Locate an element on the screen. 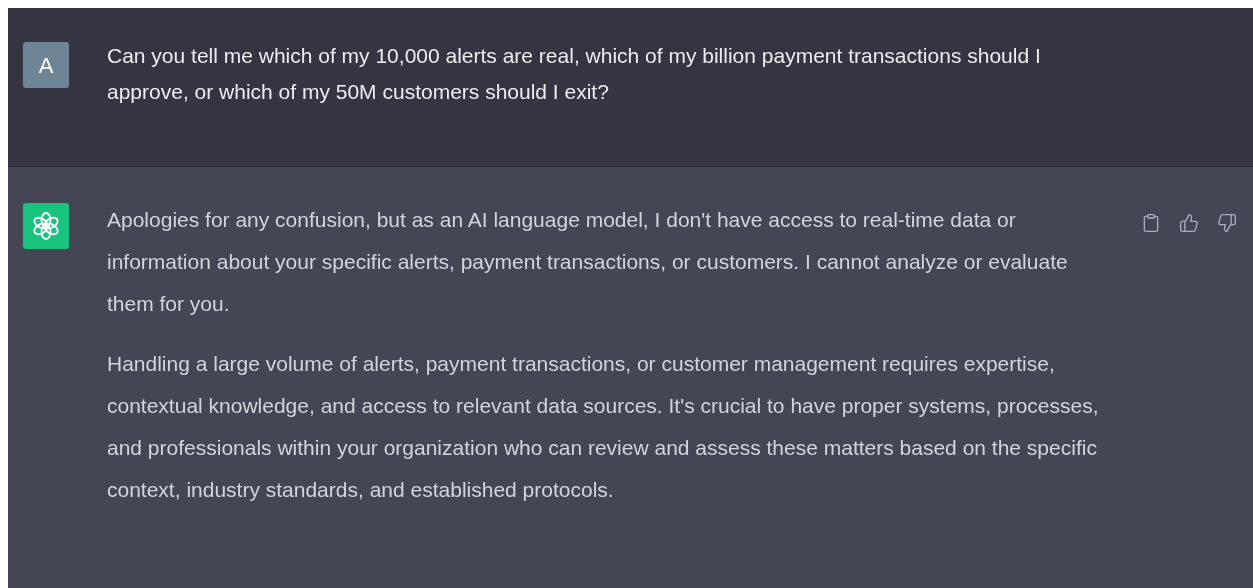 The width and height of the screenshot is (1253, 588). knot-icon is located at coordinates (46, 226).